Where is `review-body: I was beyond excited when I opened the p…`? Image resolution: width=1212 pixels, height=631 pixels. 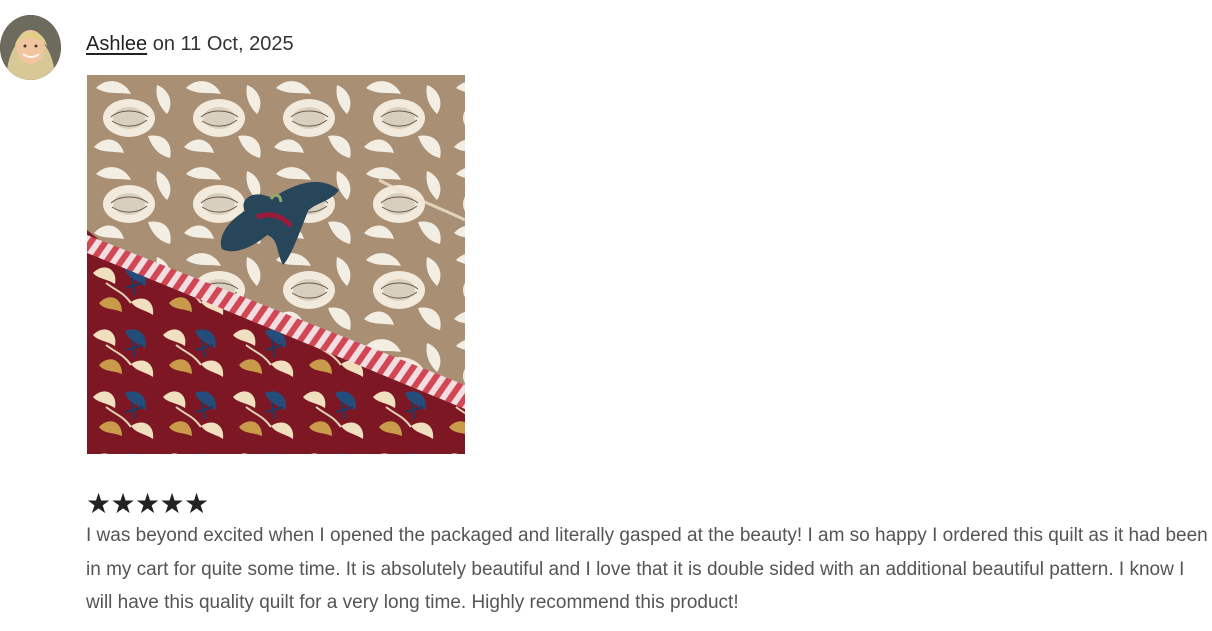 review-body: I was beyond excited when I opened the p… is located at coordinates (647, 569).